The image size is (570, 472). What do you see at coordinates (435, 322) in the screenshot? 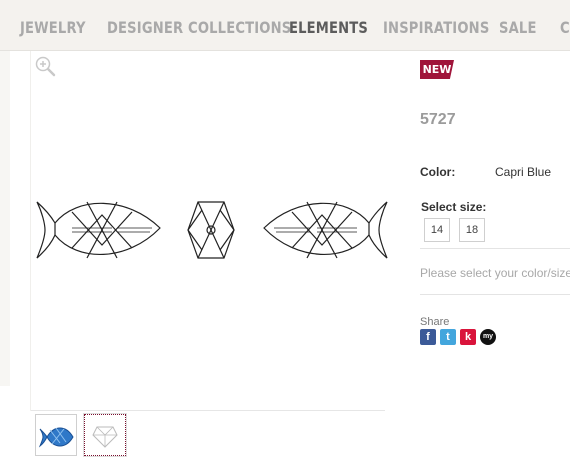
I see `share-label: Share` at bounding box center [435, 322].